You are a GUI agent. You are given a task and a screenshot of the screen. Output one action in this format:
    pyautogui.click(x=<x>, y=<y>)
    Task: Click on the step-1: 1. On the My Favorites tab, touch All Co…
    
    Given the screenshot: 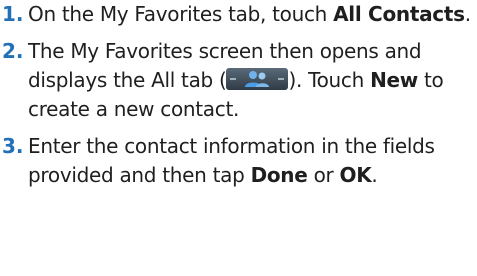 What is the action you would take?
    pyautogui.click(x=238, y=14)
    